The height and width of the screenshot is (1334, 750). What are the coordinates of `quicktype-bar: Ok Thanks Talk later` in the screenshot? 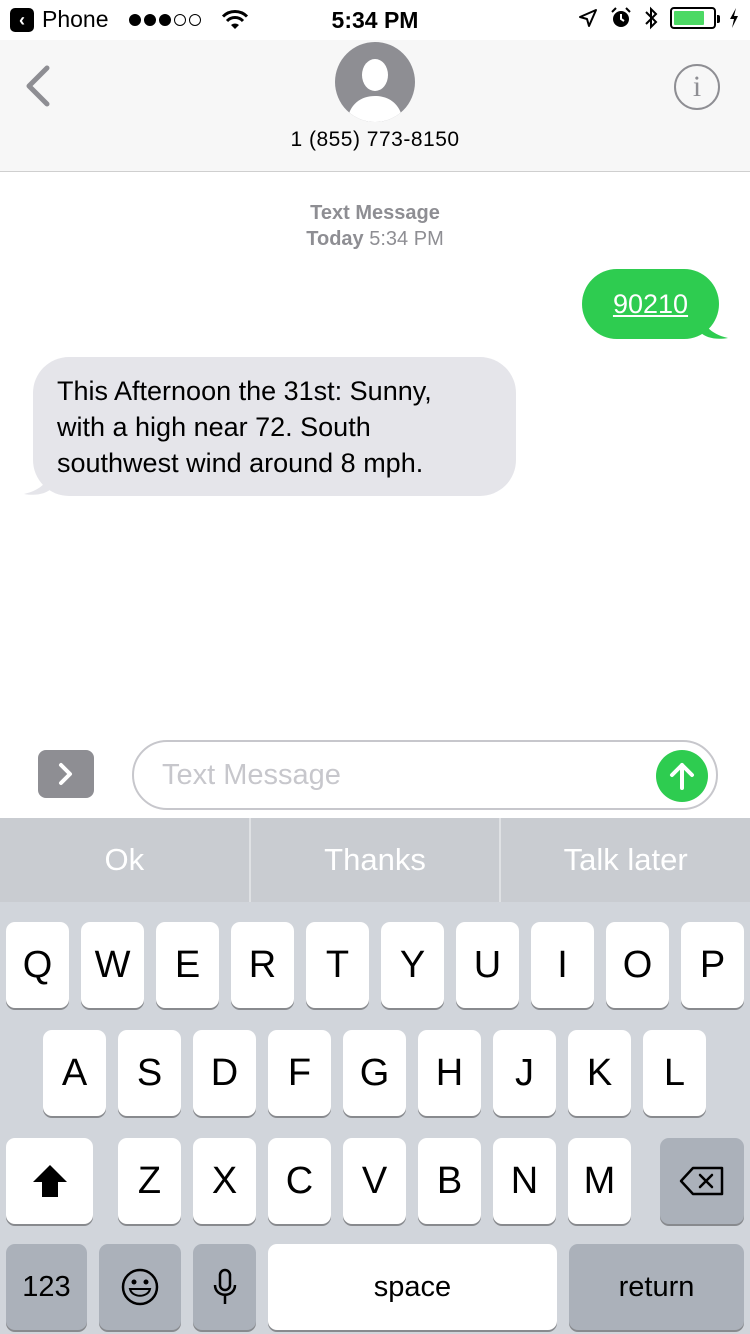 It's located at (375, 860).